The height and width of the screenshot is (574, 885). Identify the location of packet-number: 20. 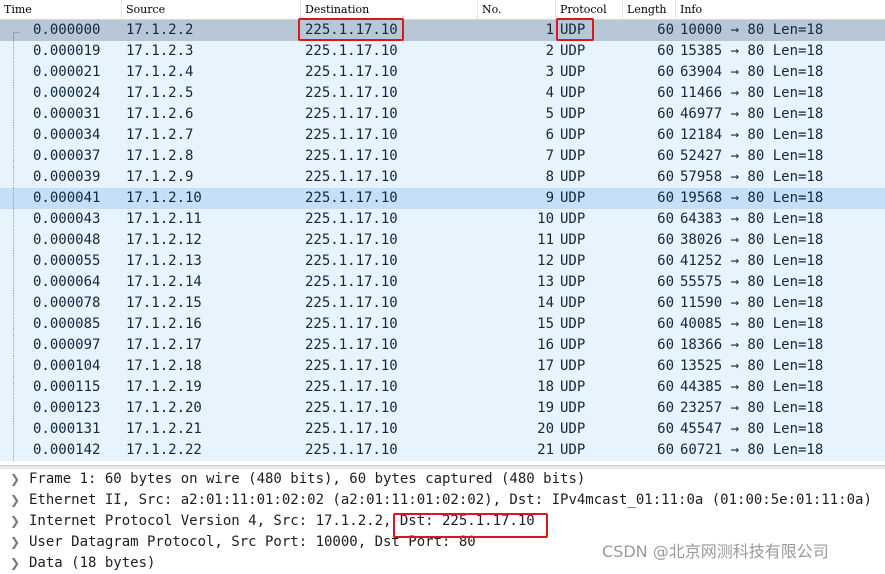
(545, 429).